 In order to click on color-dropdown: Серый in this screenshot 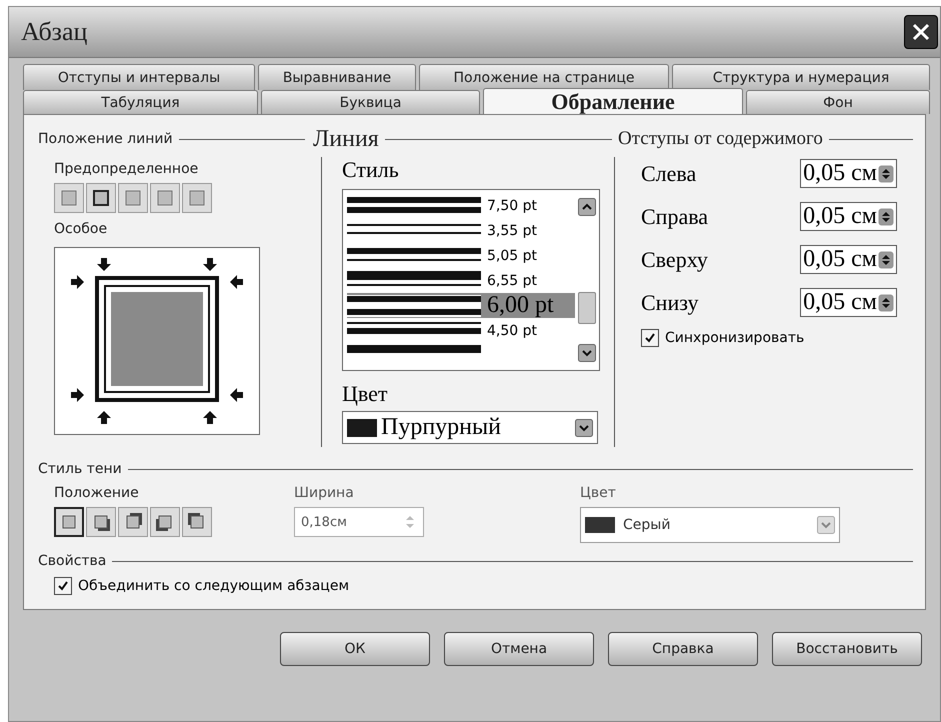, I will do `click(710, 525)`.